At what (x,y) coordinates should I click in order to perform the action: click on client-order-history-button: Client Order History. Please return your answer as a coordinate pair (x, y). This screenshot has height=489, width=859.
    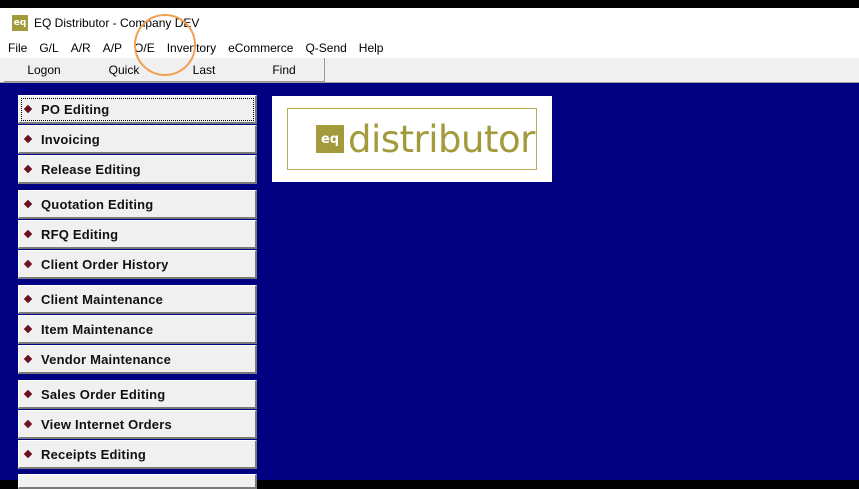
    Looking at the image, I should click on (137, 264).